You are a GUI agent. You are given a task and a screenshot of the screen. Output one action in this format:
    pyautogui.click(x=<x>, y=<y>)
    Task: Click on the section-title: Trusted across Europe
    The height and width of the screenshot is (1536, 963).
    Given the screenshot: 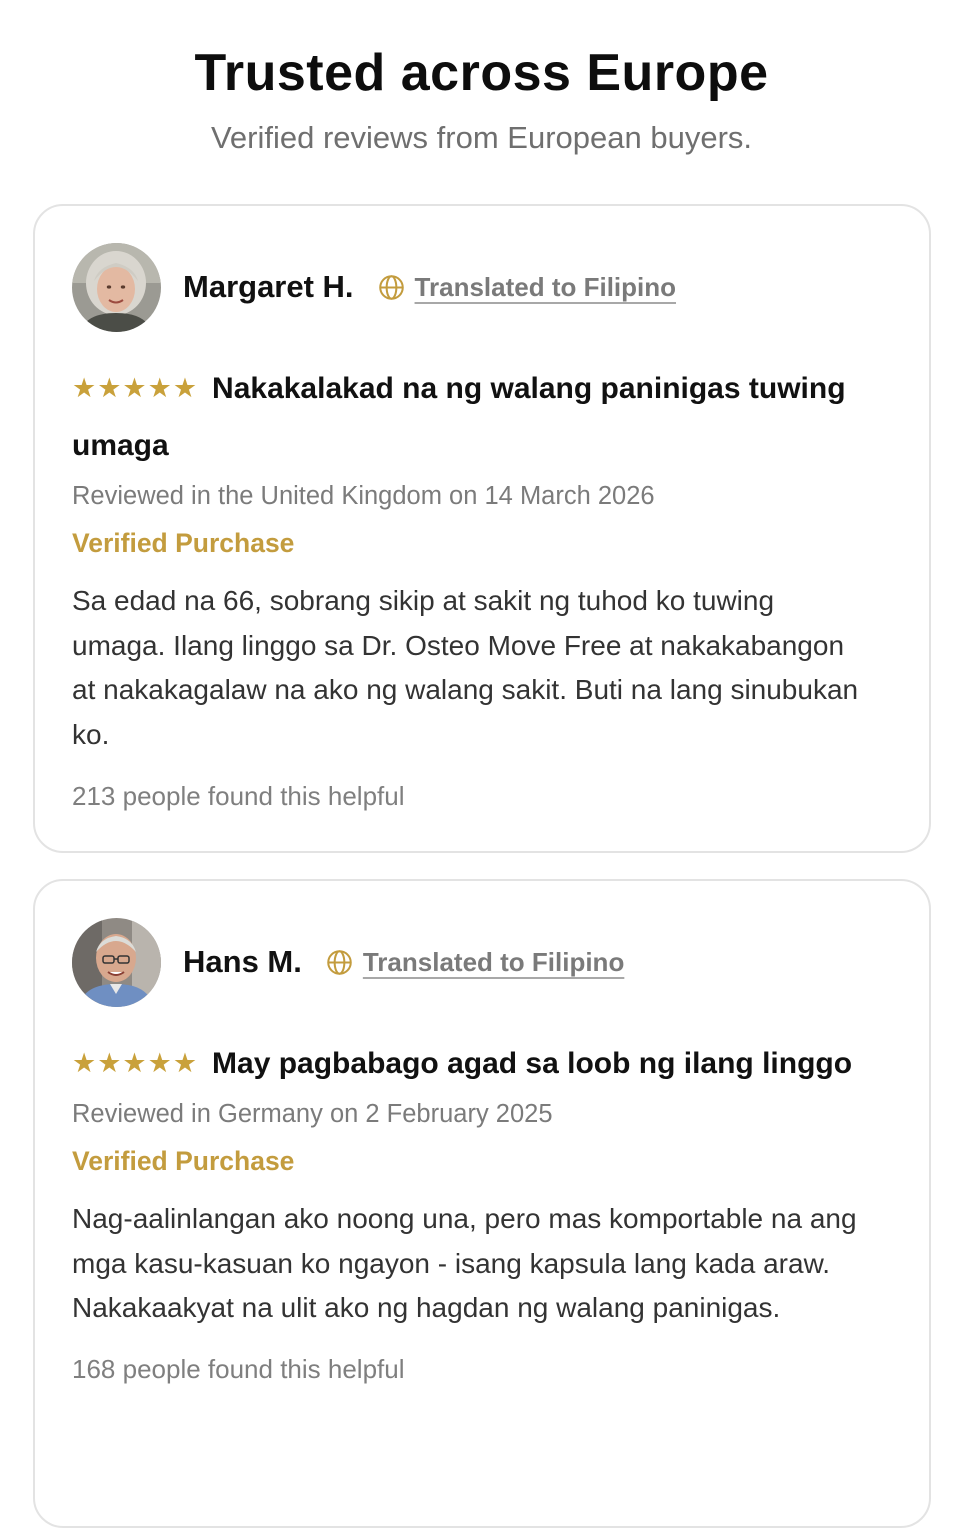 What is the action you would take?
    pyautogui.click(x=481, y=73)
    